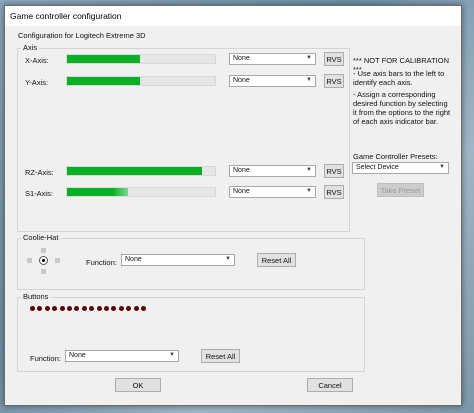 Image resolution: width=474 pixels, height=413 pixels. Describe the element at coordinates (400, 190) in the screenshot. I see `take-preset-button: Take Preset` at that location.